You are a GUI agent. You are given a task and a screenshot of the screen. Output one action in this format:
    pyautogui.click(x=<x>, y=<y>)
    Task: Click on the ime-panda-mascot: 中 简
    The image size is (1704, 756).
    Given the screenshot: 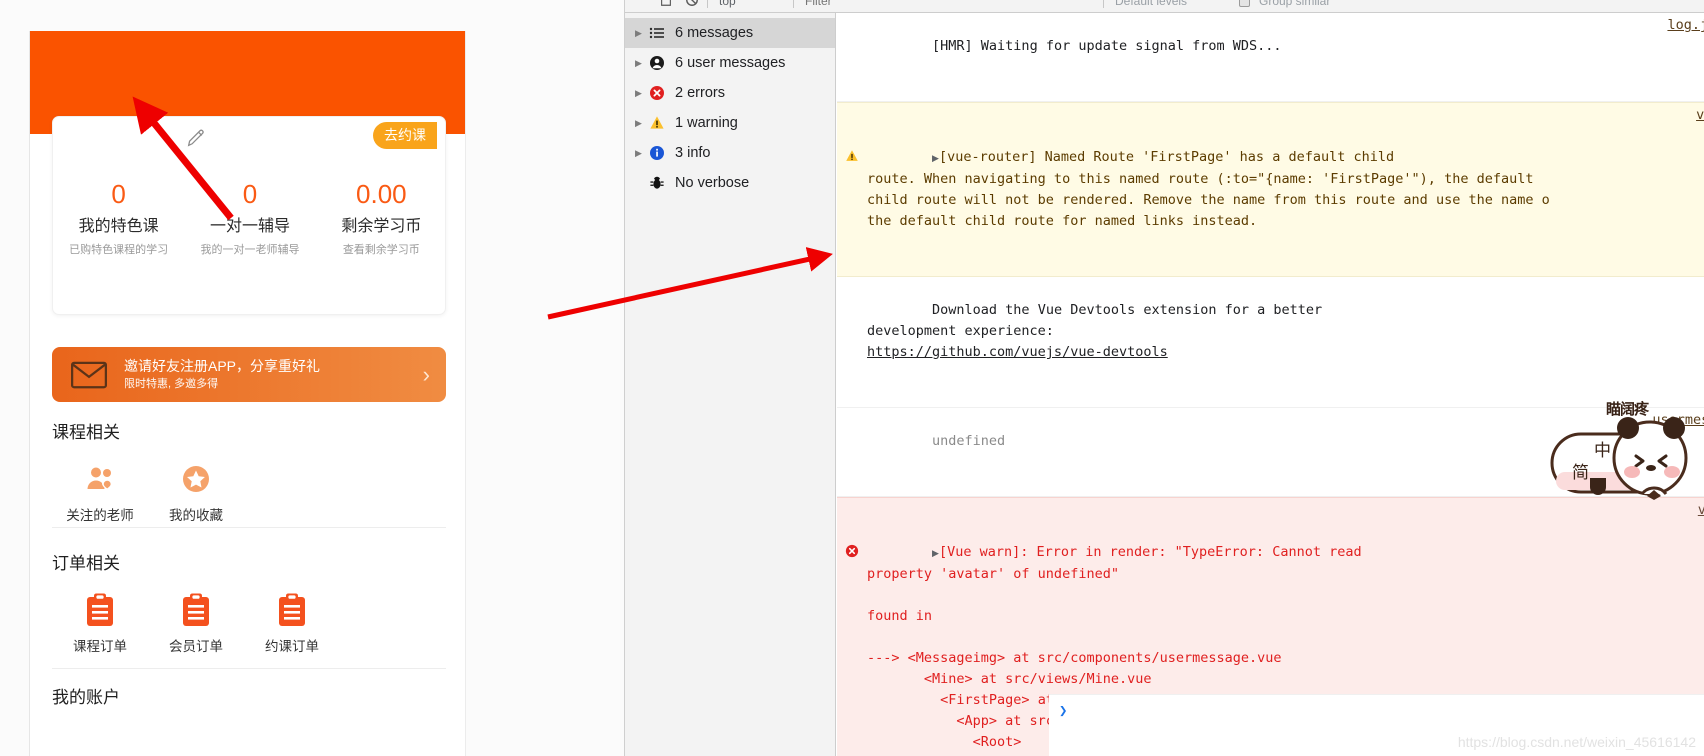 What is the action you would take?
    pyautogui.click(x=1627, y=460)
    